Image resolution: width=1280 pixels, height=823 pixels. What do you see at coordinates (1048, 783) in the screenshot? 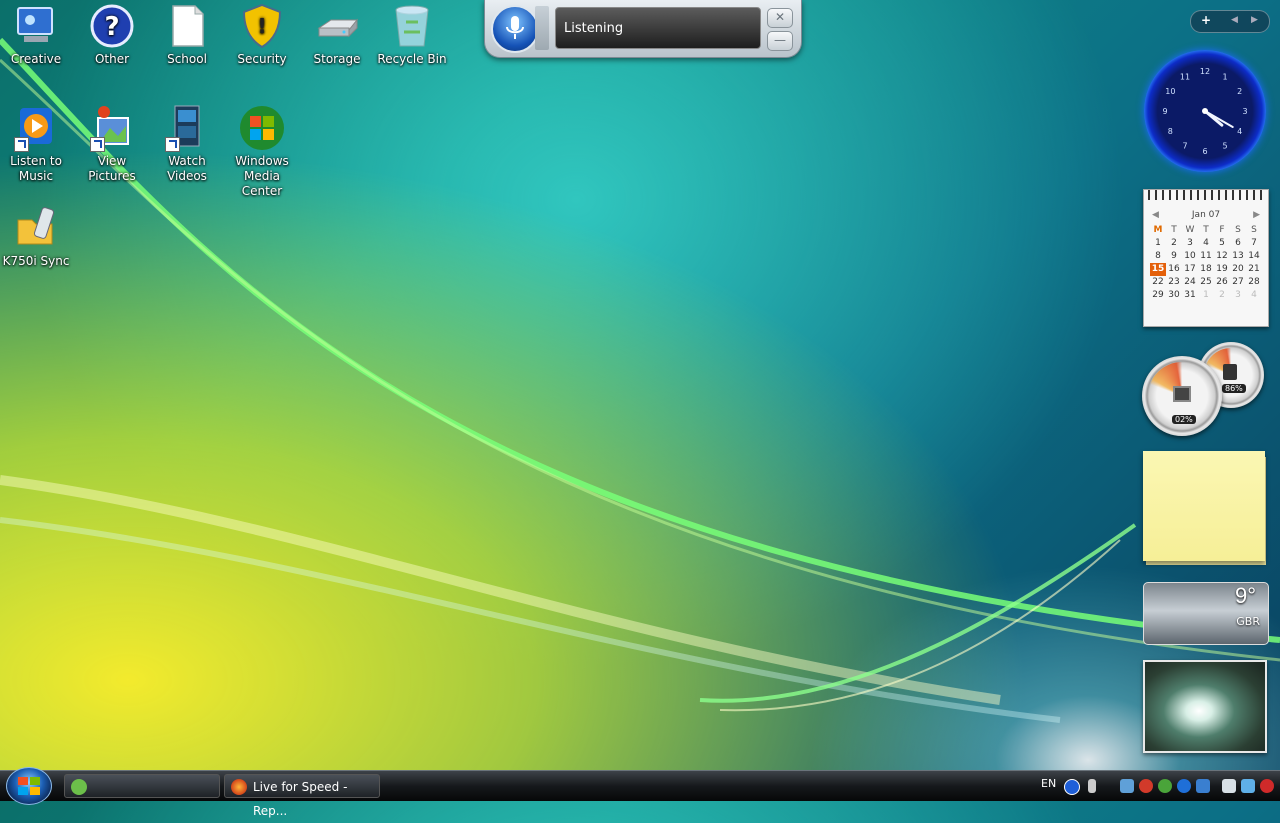
I see `language-indicator: EN` at bounding box center [1048, 783].